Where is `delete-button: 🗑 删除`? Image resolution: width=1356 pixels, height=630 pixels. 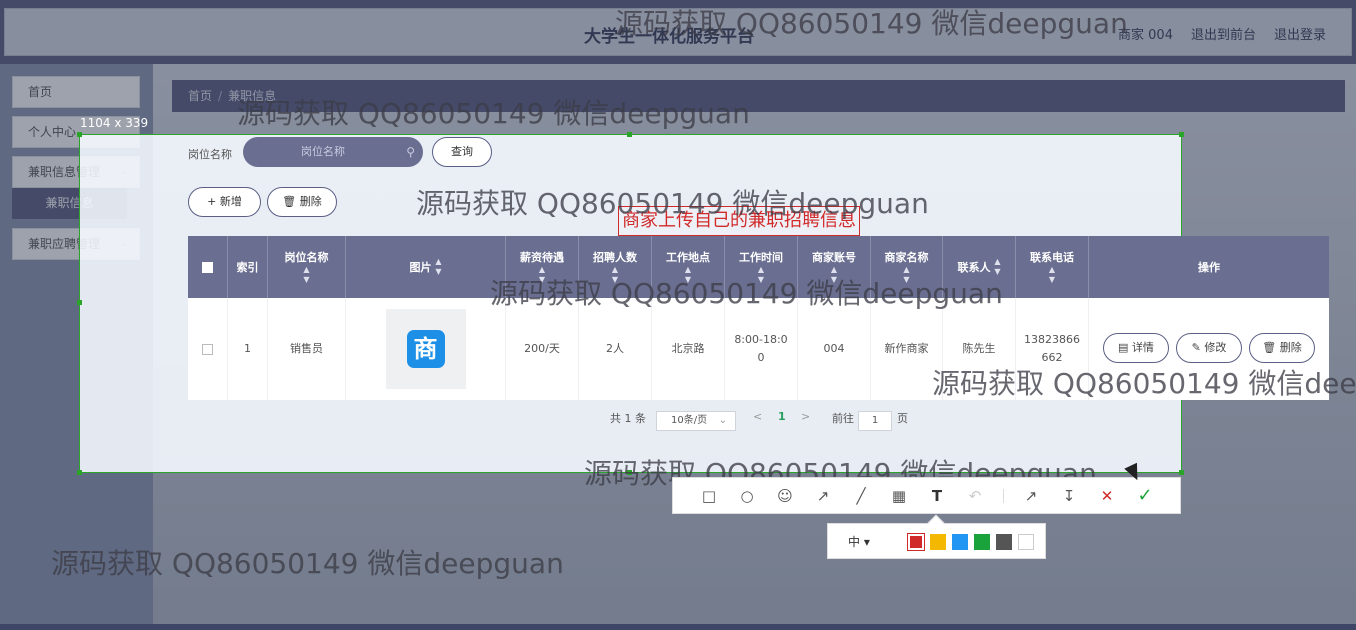 delete-button: 🗑 删除 is located at coordinates (1282, 348).